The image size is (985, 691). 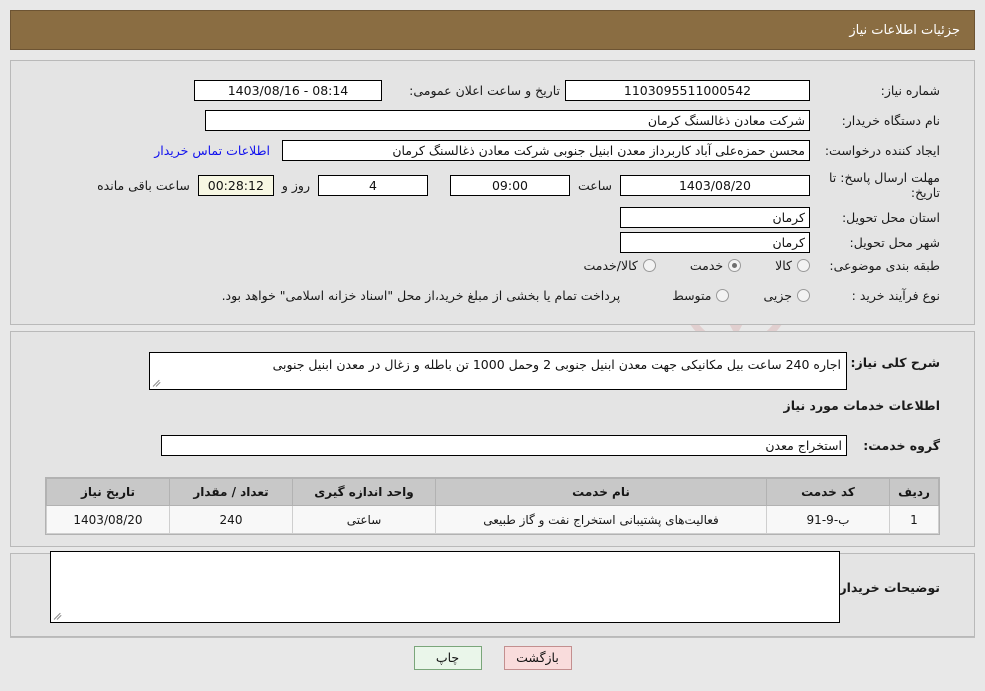 I want to click on city-row: شهر محل تحویل: کرمان, so click(x=780, y=242).